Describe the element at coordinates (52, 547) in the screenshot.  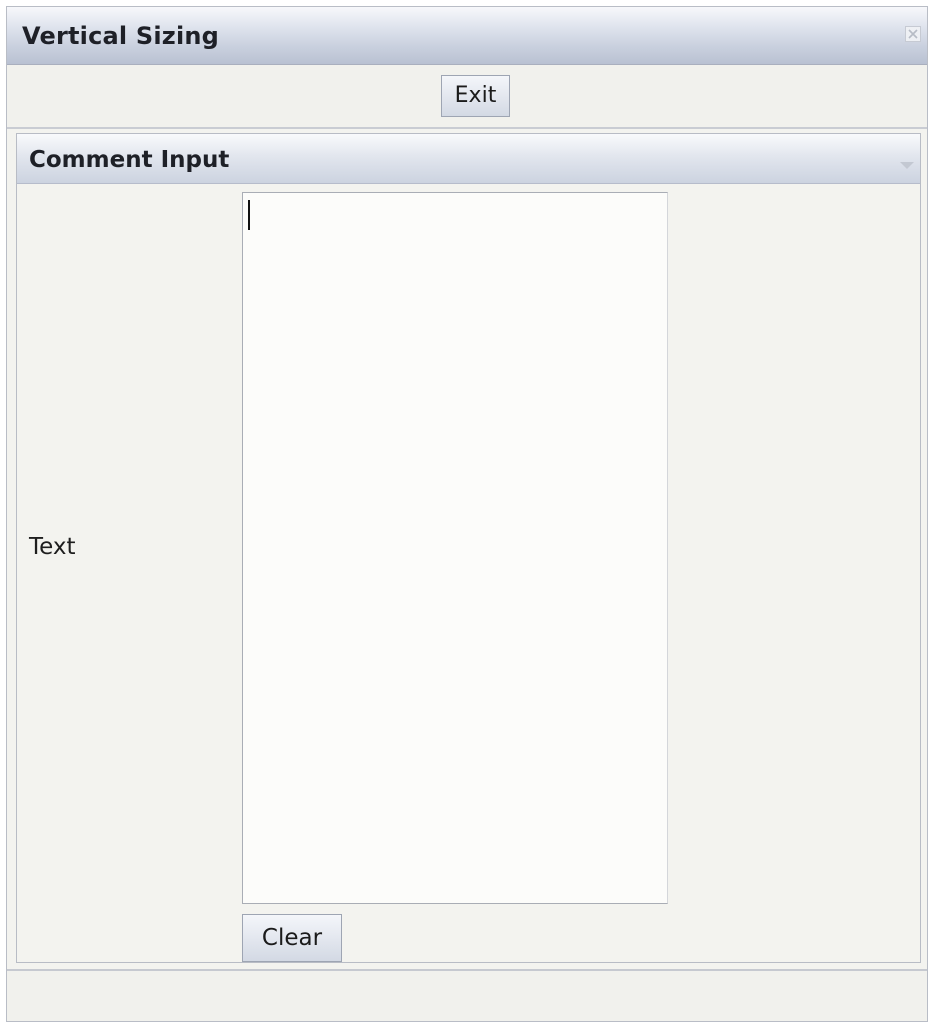
I see `text-field-label: Text` at that location.